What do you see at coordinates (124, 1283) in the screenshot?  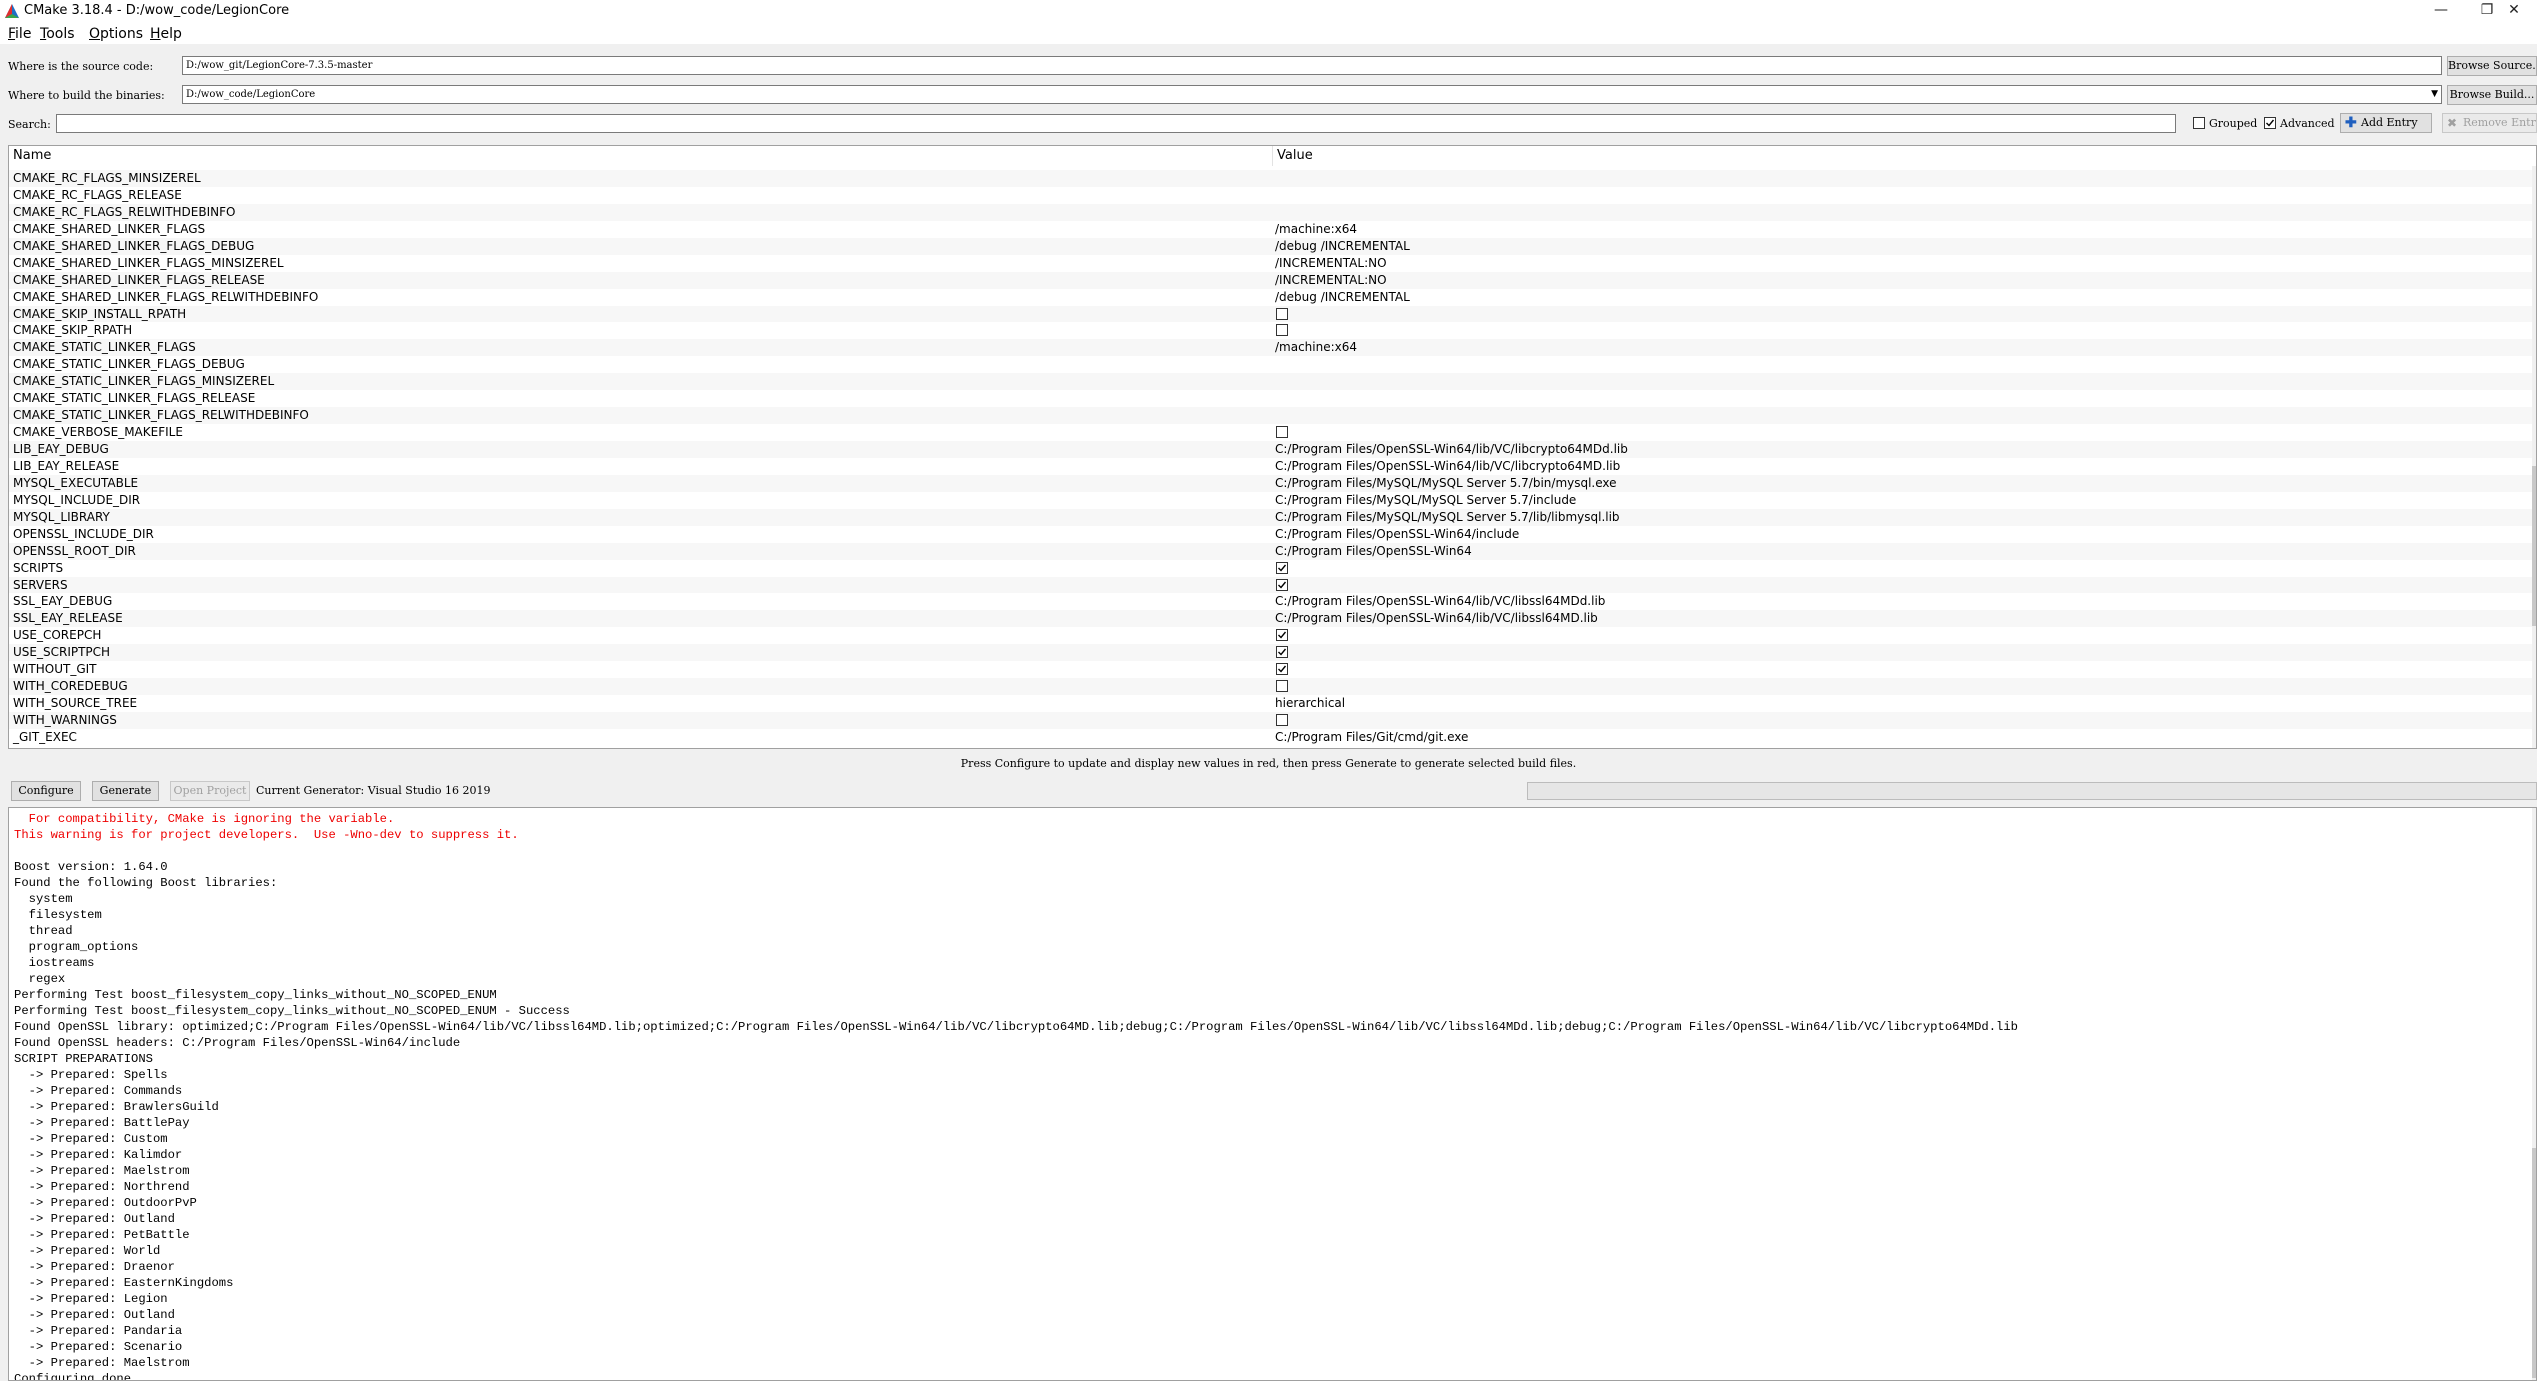 I see `log-line: -> Prepared: EasternKingdoms` at bounding box center [124, 1283].